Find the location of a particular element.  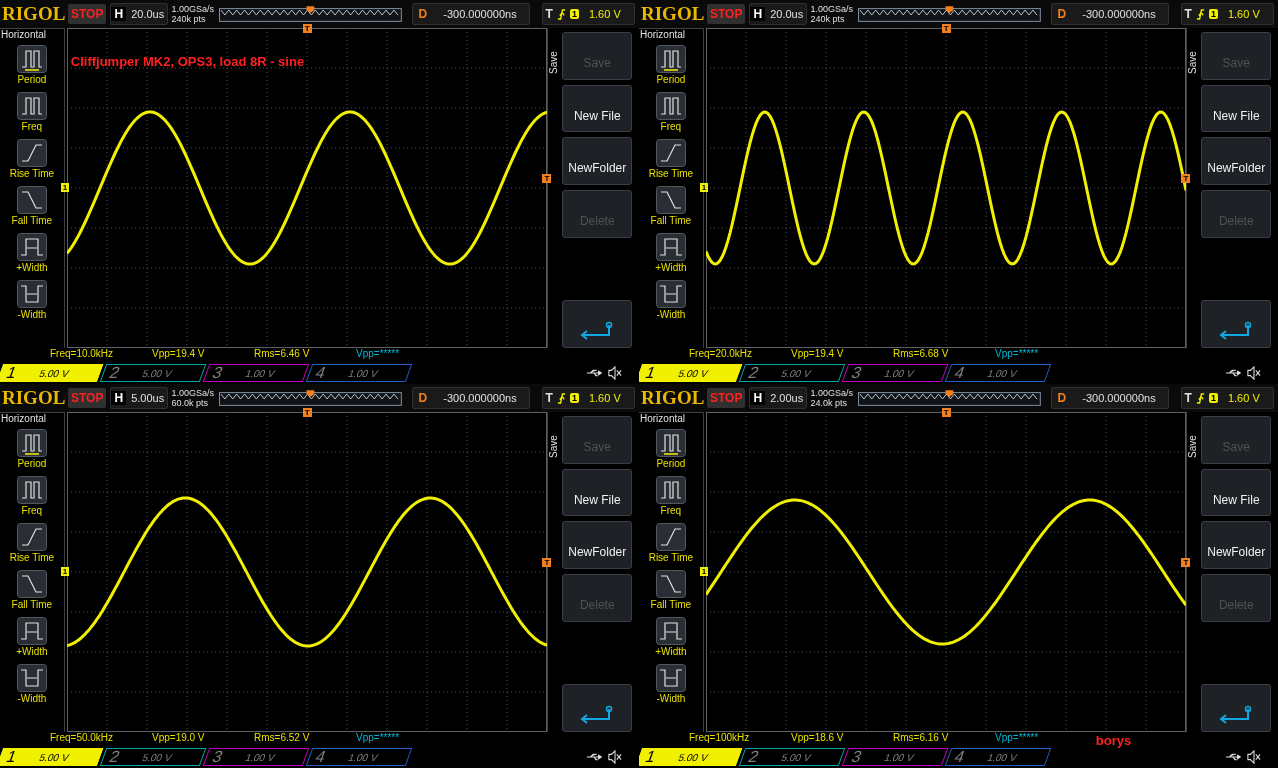

measurement-value: Freq=20.0kHz is located at coordinates (721, 354).